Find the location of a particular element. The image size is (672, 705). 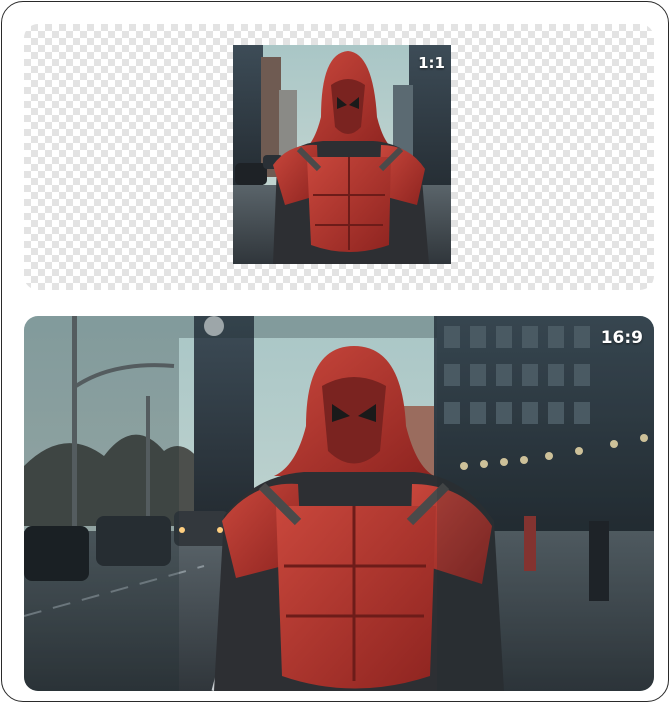

square-crop-preview: 1:1 is located at coordinates (342, 154).